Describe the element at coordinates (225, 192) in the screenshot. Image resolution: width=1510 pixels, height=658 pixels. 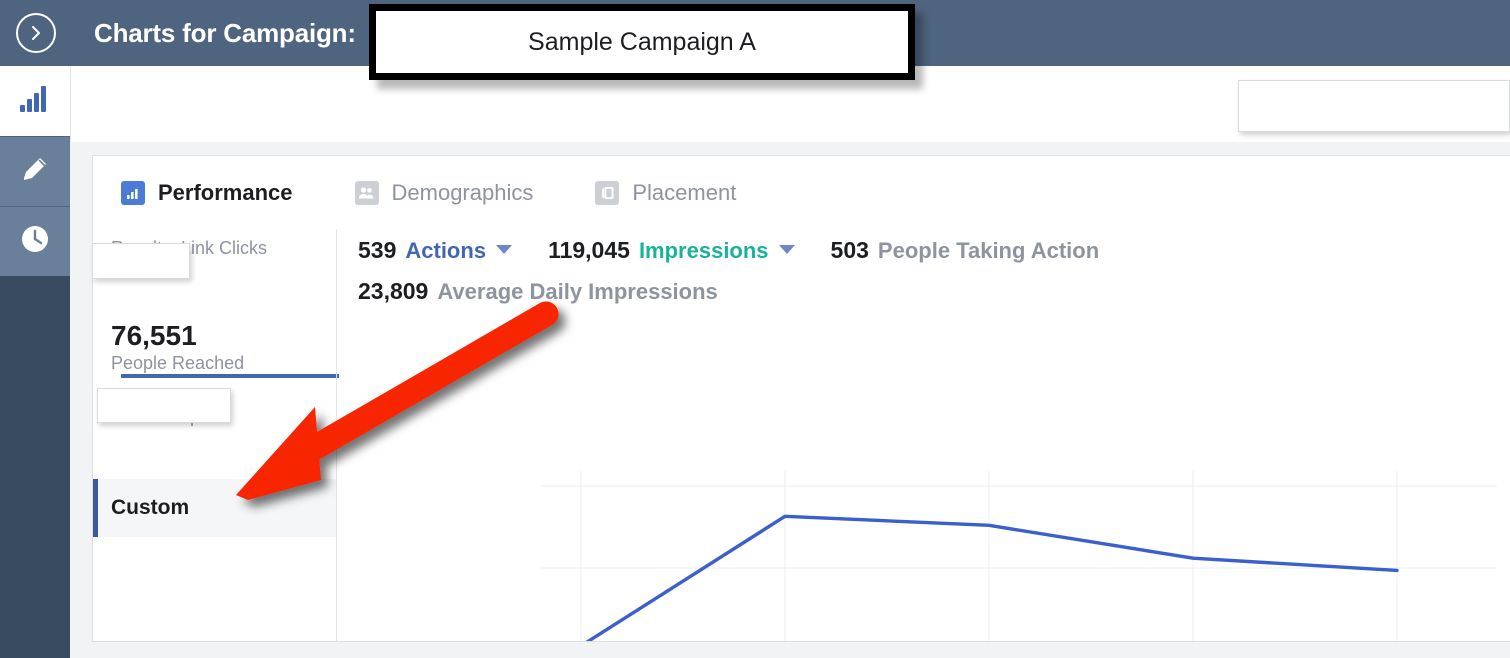
I see `tab-performance-label: Performance` at that location.